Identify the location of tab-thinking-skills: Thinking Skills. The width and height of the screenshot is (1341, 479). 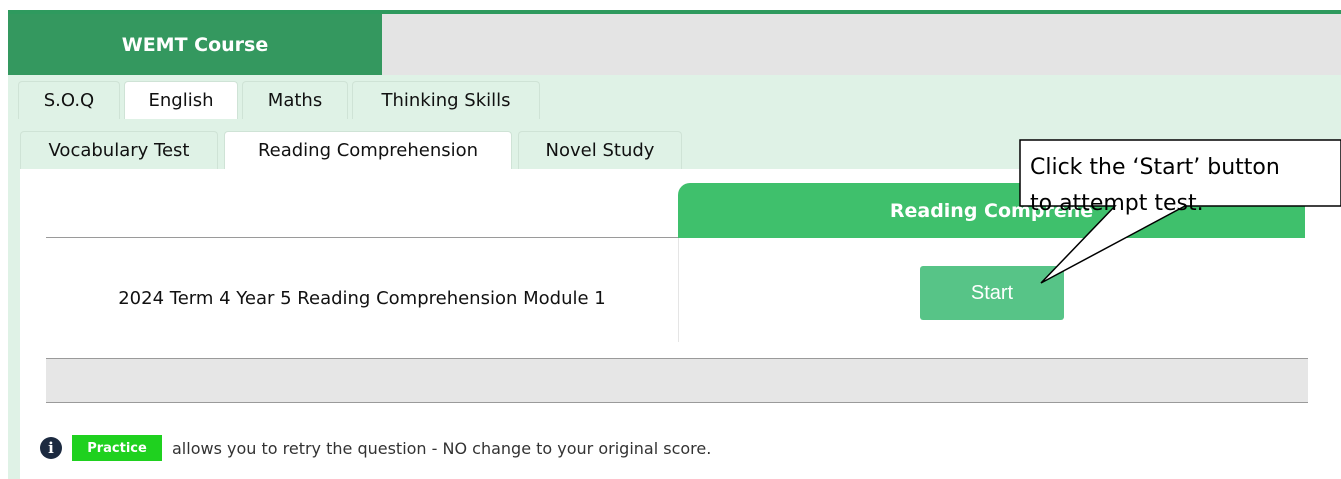
(446, 100).